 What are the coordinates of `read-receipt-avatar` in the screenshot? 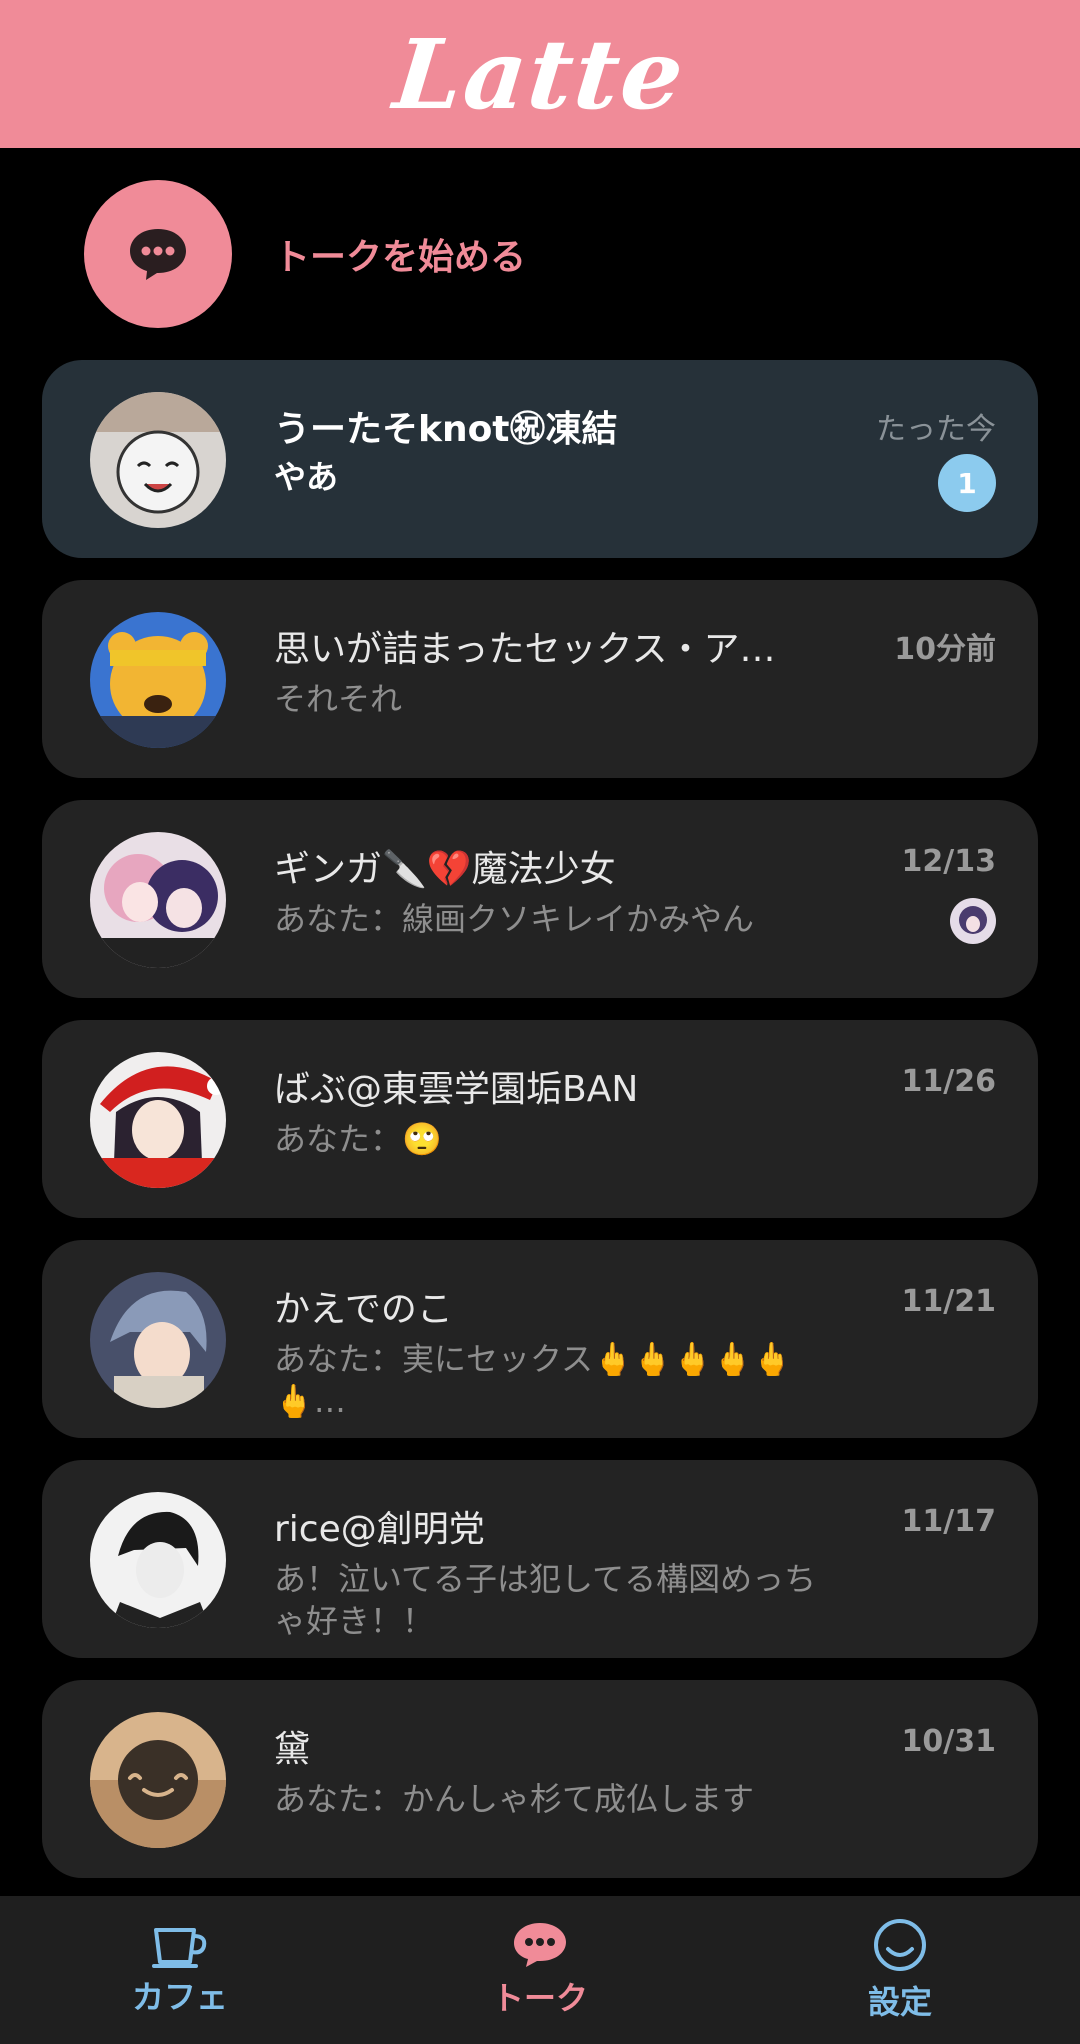 It's located at (973, 921).